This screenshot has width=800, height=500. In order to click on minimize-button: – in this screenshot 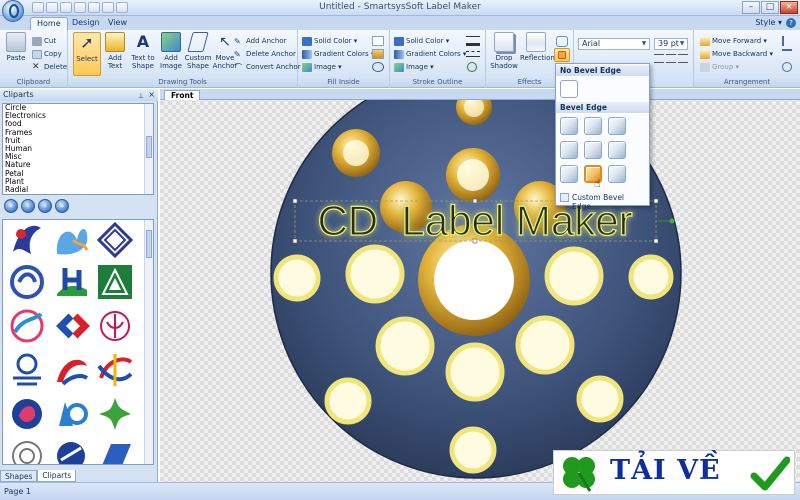, I will do `click(751, 7)`.